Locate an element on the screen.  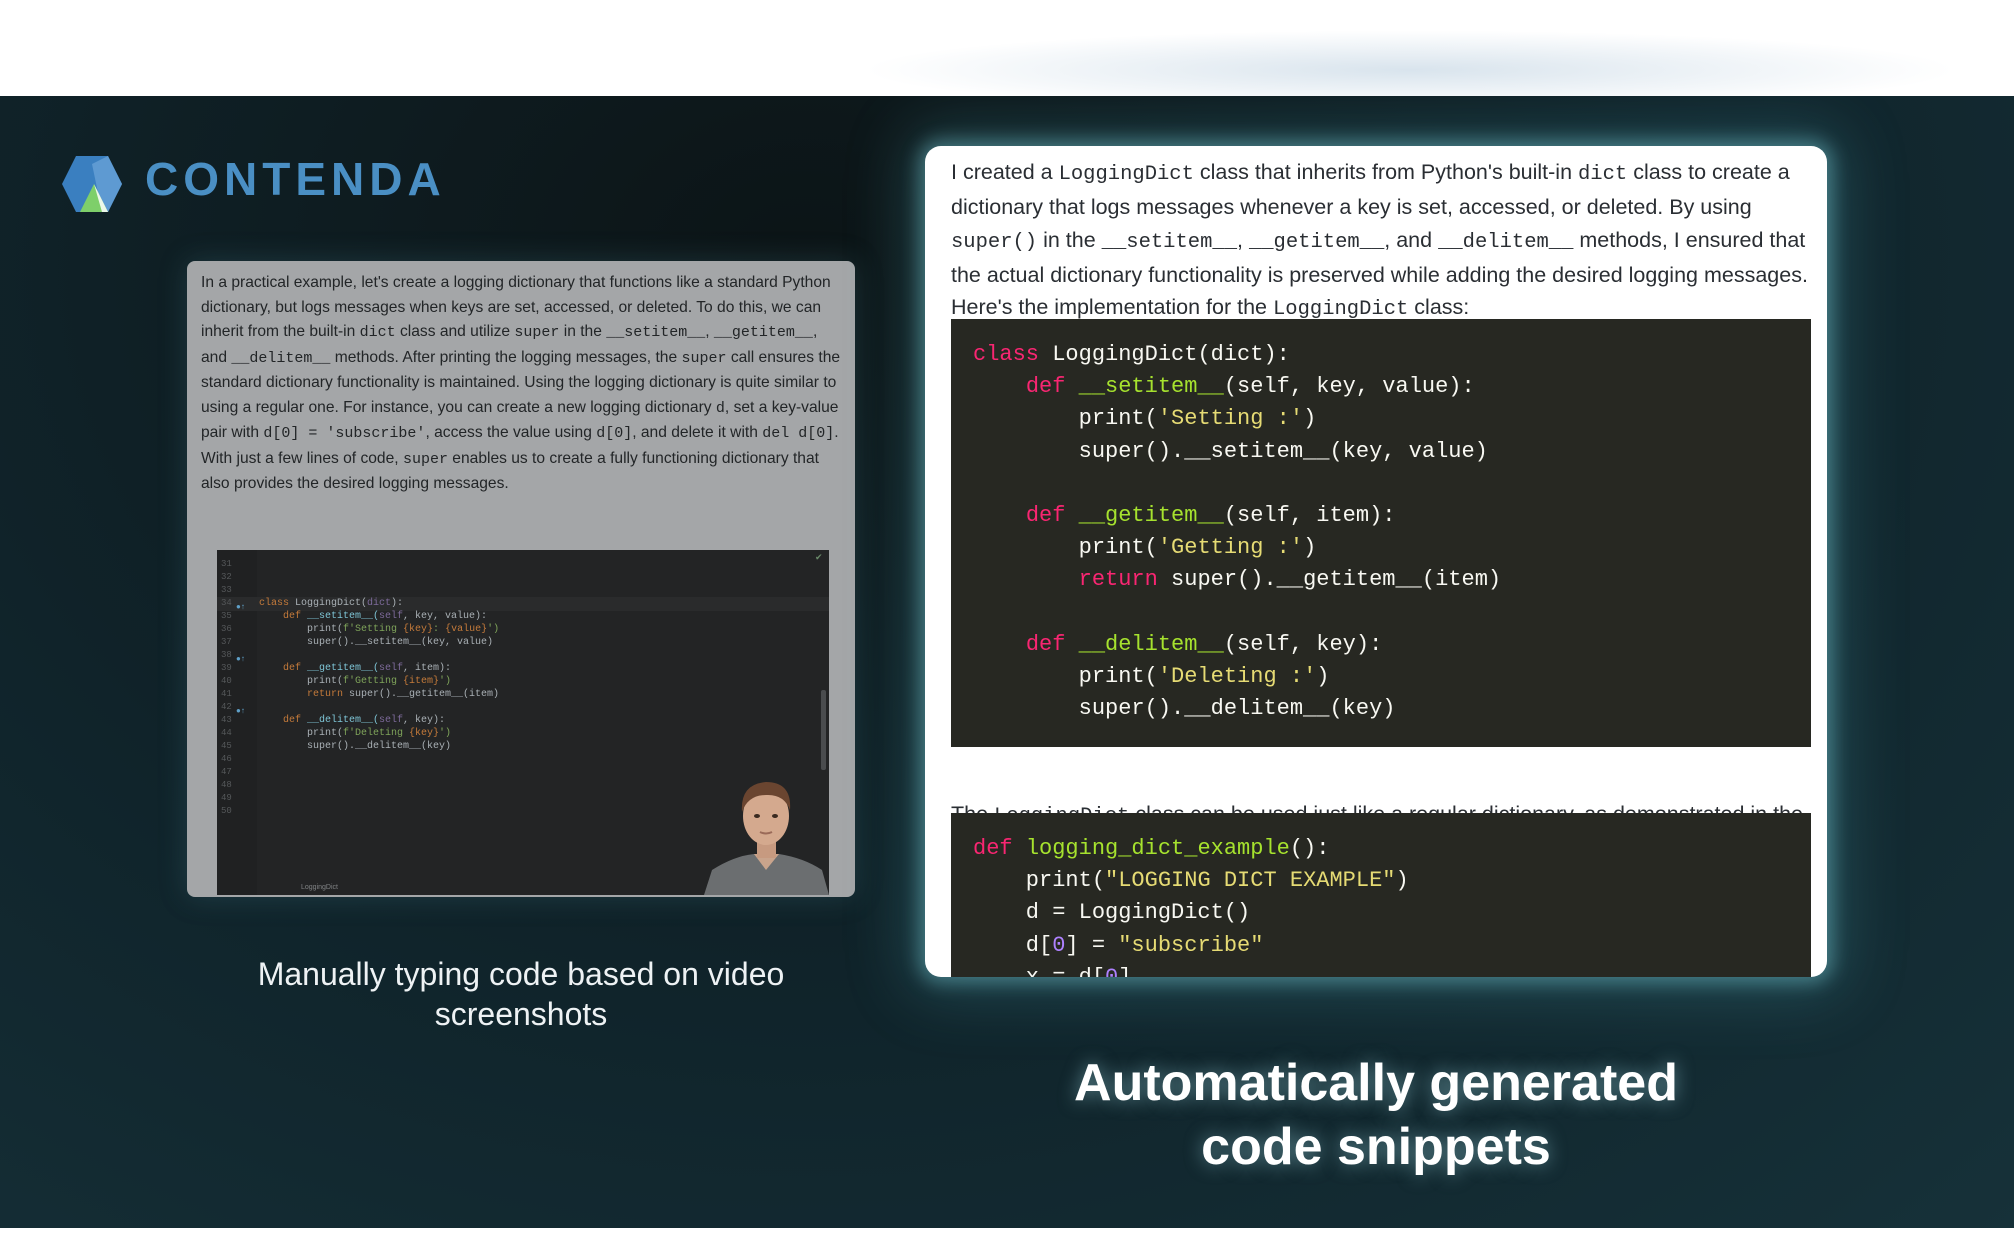
code-line: print(f'Getting {item}') is located at coordinates (355, 681).